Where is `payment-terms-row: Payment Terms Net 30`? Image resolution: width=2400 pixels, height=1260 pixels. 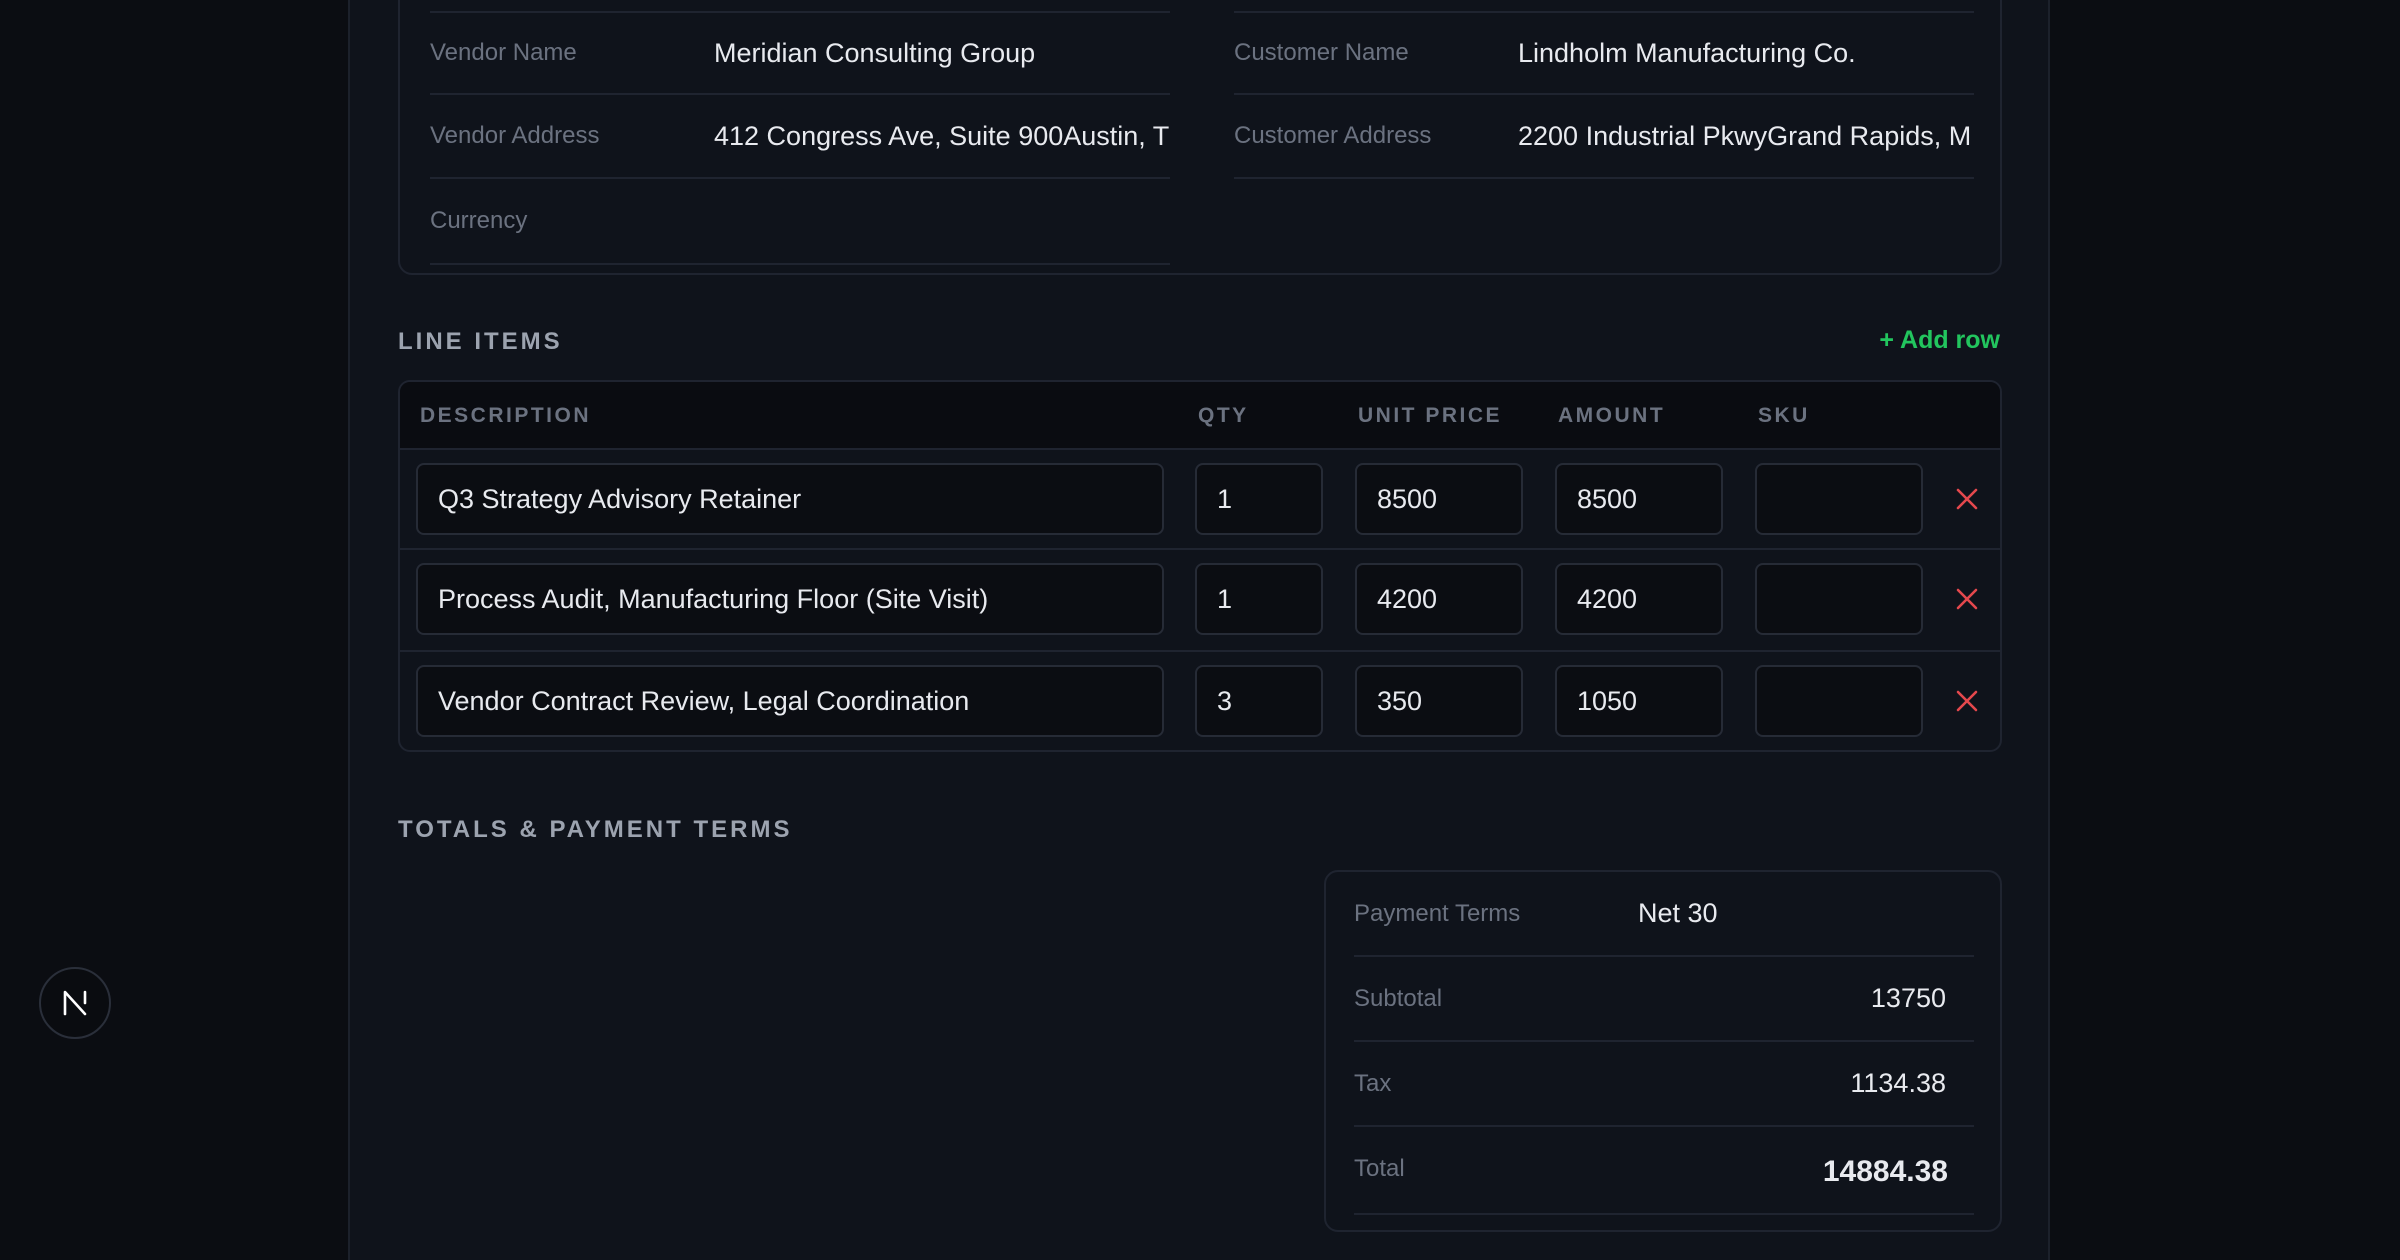 payment-terms-row: Payment Terms Net 30 is located at coordinates (1664, 914).